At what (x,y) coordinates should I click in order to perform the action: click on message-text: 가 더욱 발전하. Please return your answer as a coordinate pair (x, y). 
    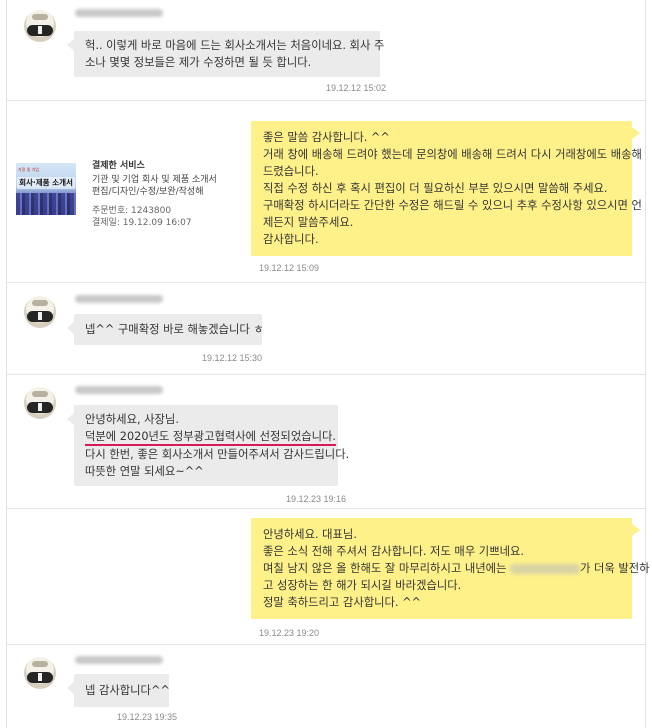
    Looking at the image, I should click on (615, 568).